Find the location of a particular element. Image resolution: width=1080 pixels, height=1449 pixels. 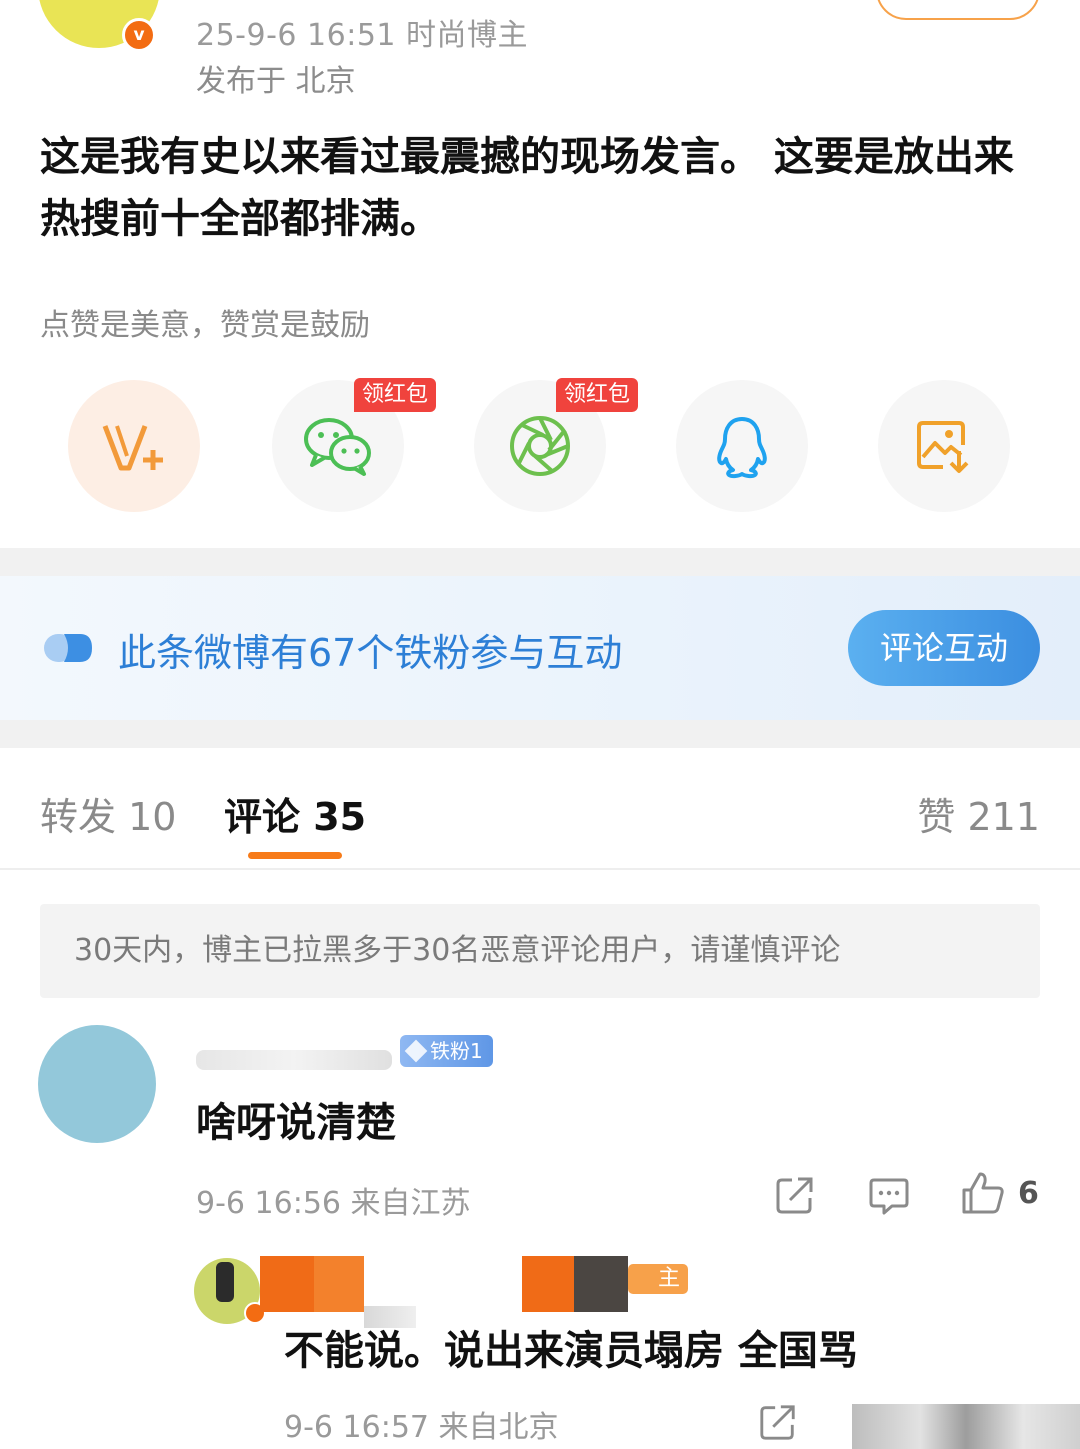

blacklist-notice: 30天内，博主已拉黑多于30名恶意评论用户，请谨慎评论 is located at coordinates (540, 951).